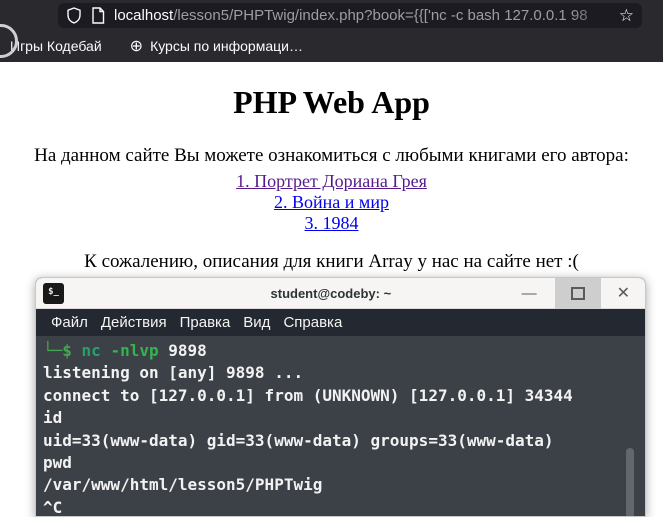 This screenshot has height=517, width=663. What do you see at coordinates (53, 418) in the screenshot?
I see `terminal-line: id` at bounding box center [53, 418].